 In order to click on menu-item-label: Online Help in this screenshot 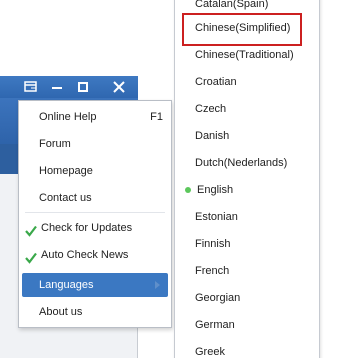, I will do `click(68, 117)`.